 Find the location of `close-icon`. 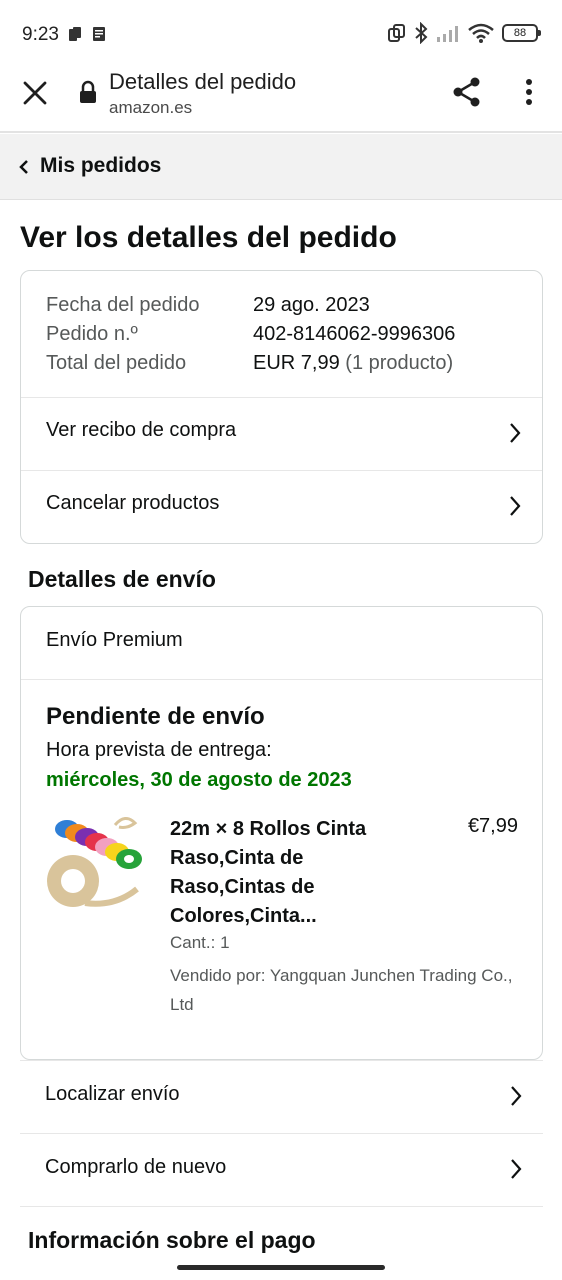

close-icon is located at coordinates (35, 93).